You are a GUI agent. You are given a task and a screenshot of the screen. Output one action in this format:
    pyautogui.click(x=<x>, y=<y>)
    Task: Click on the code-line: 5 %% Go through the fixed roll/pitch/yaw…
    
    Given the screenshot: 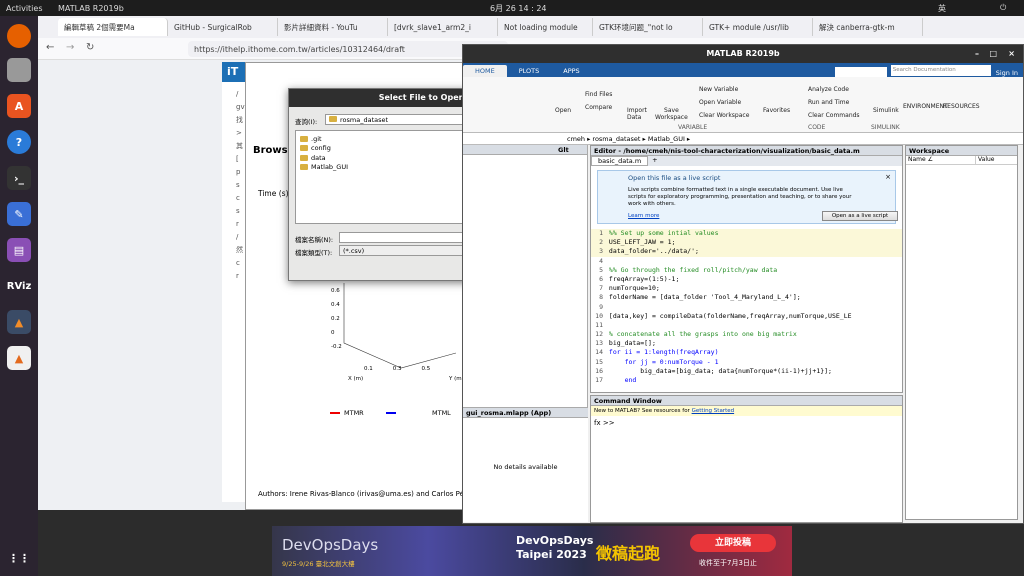 What is the action you would take?
    pyautogui.click(x=746, y=270)
    